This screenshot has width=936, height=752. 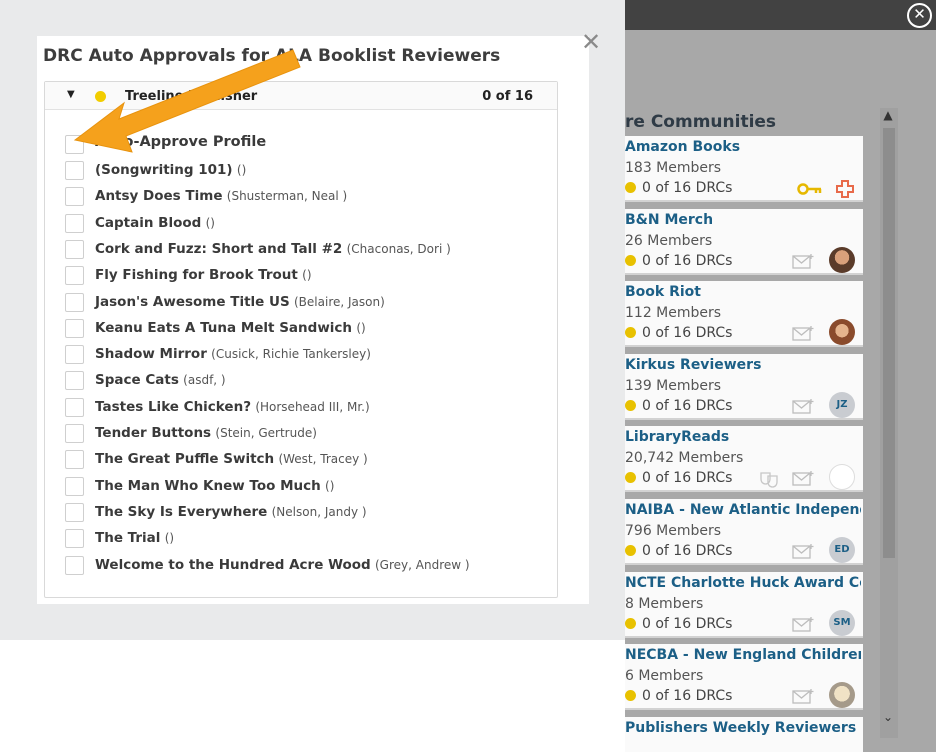 I want to click on community-name: LibraryReads, so click(x=743, y=437).